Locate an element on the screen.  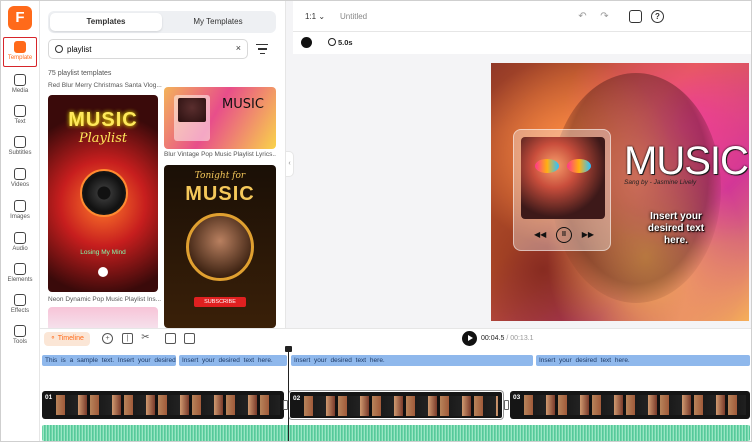
current-time: 00:04.5 is located at coordinates (493, 338).